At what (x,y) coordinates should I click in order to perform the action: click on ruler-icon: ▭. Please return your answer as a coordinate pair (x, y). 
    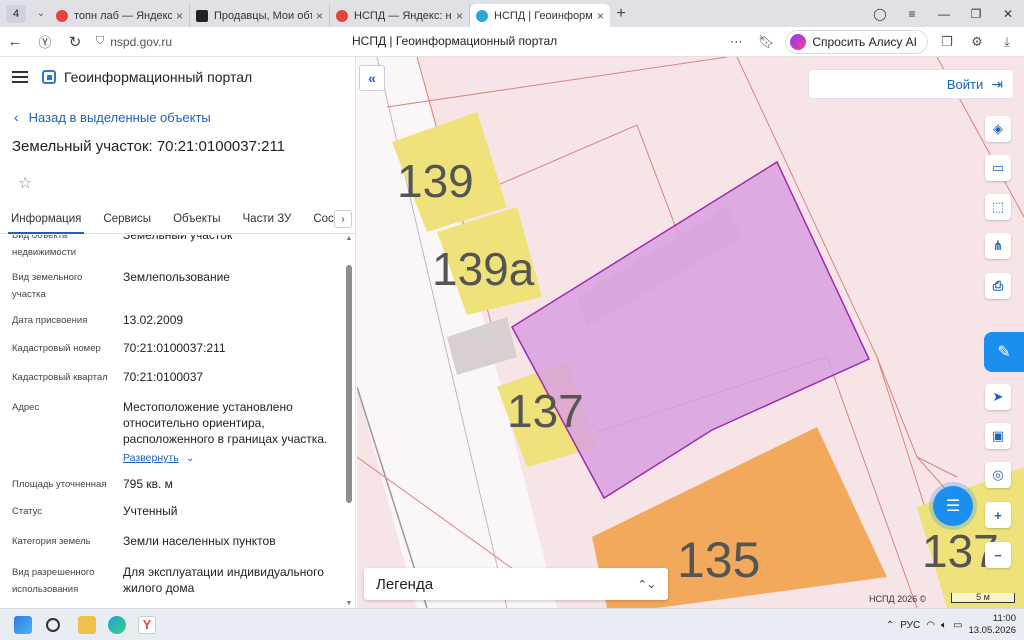
    Looking at the image, I should click on (998, 167).